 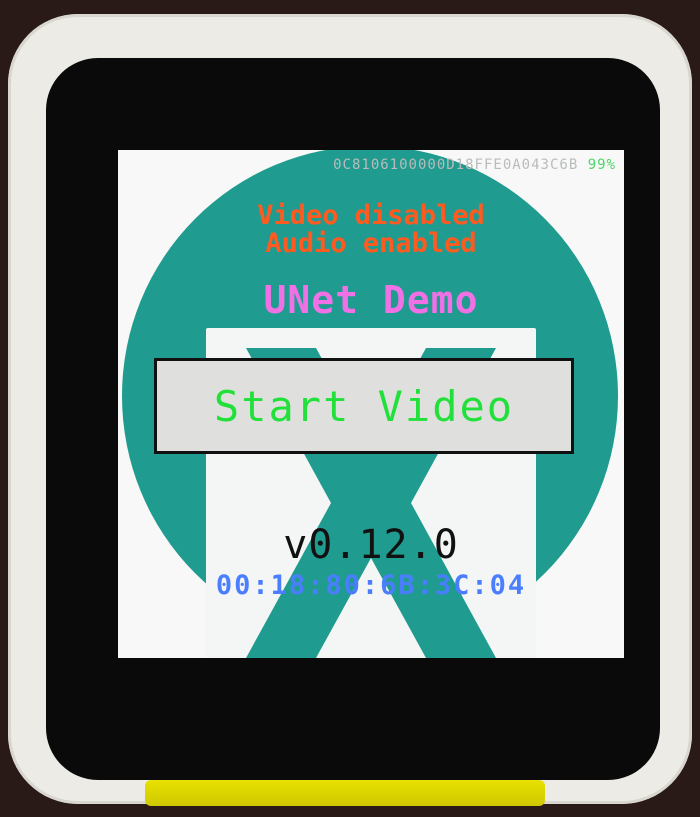 I want to click on start-video-button: Start Video, so click(x=364, y=406).